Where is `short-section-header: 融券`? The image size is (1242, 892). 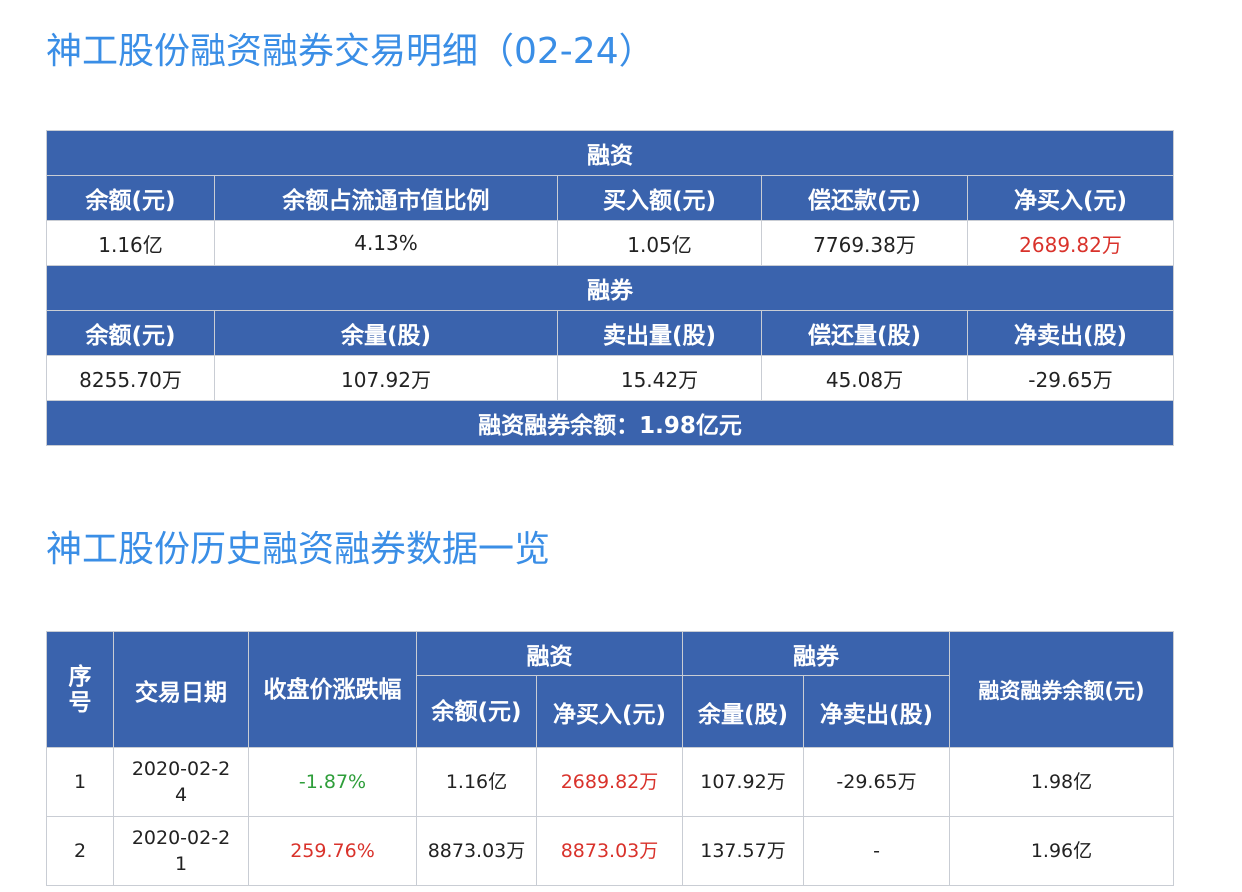
short-section-header: 融券 is located at coordinates (610, 288).